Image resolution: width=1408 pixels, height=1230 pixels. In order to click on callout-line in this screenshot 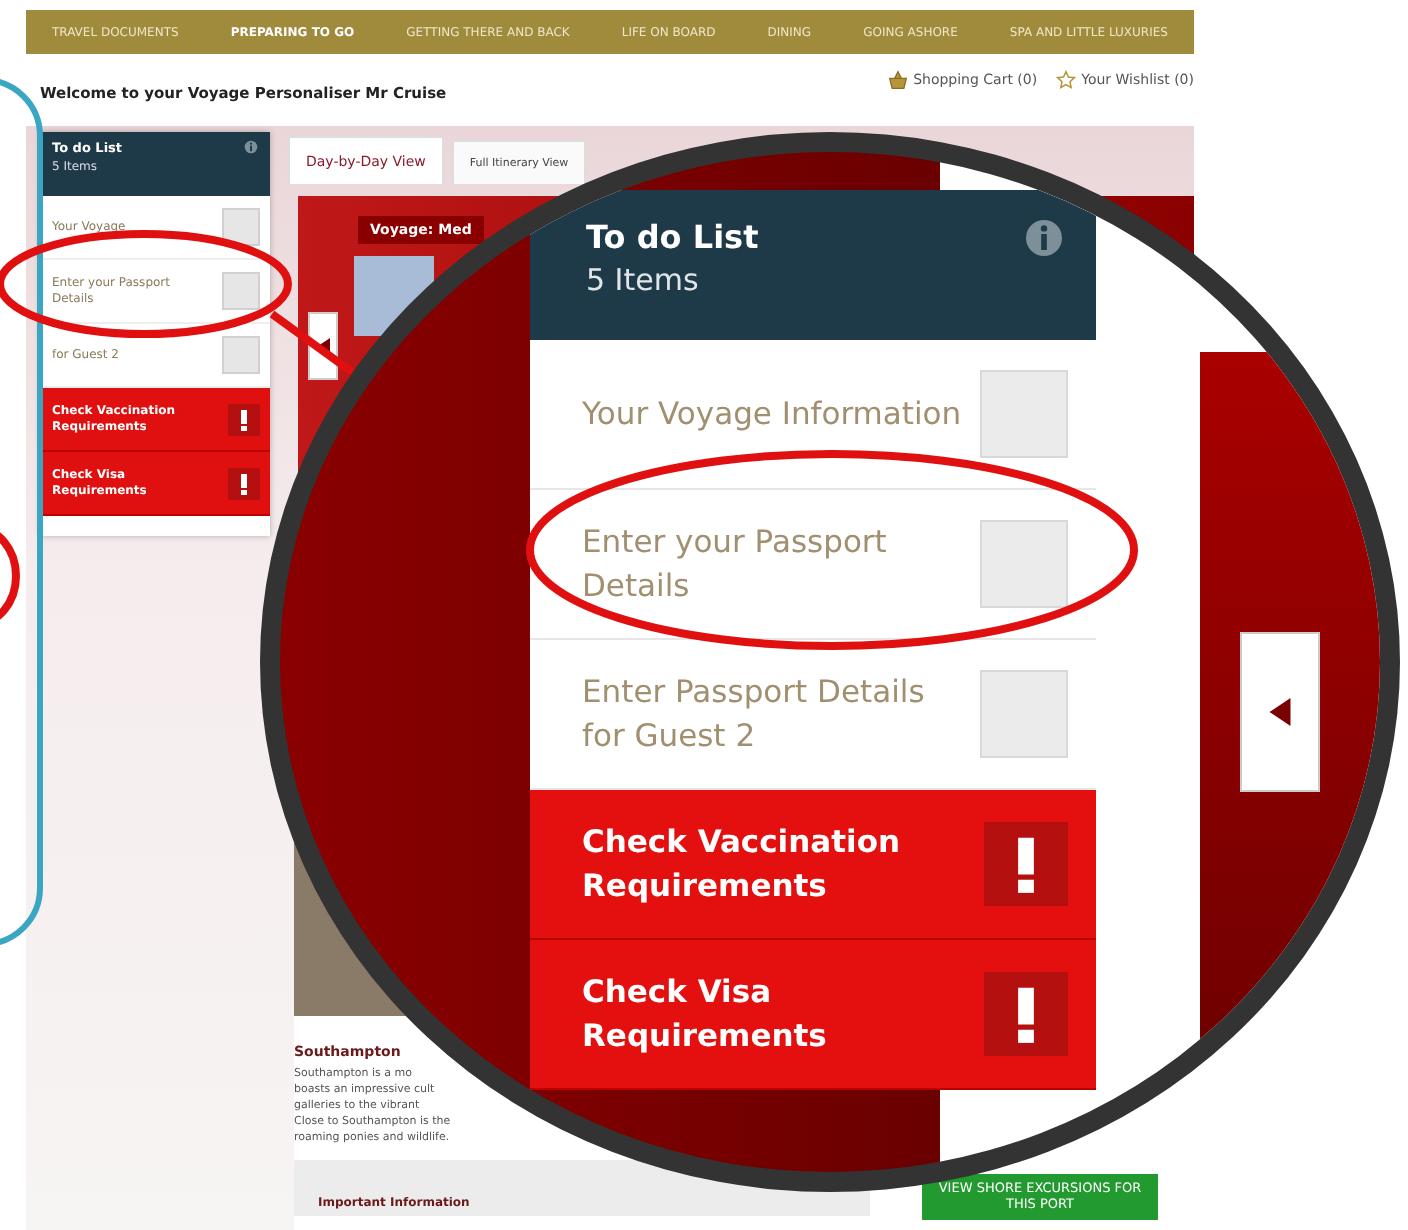, I will do `click(312, 343)`.